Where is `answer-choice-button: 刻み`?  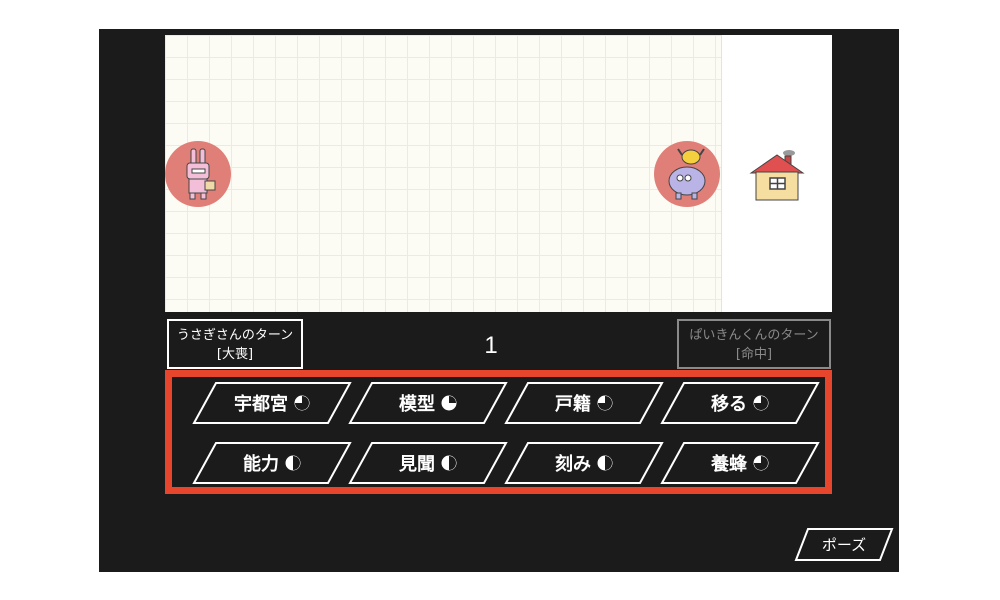
answer-choice-button: 刻み is located at coordinates (584, 463).